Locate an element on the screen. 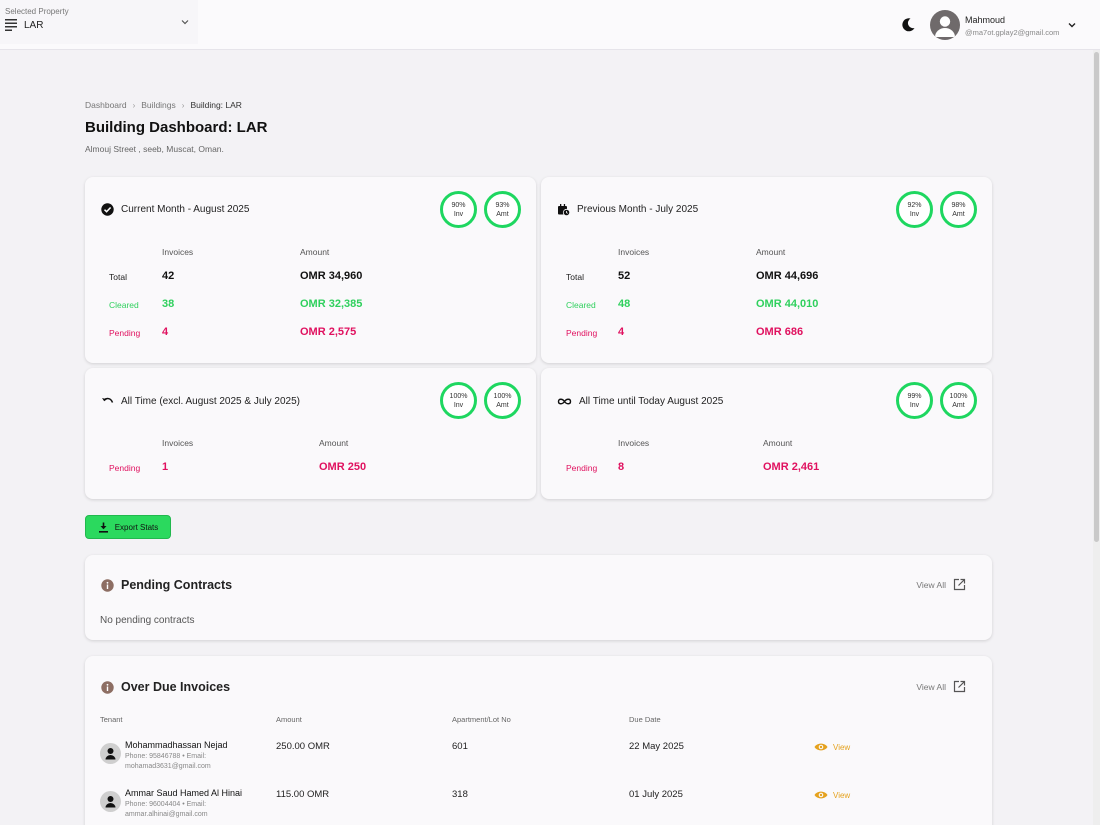 The image size is (1100, 825). total-invoices: 42 is located at coordinates (168, 276).